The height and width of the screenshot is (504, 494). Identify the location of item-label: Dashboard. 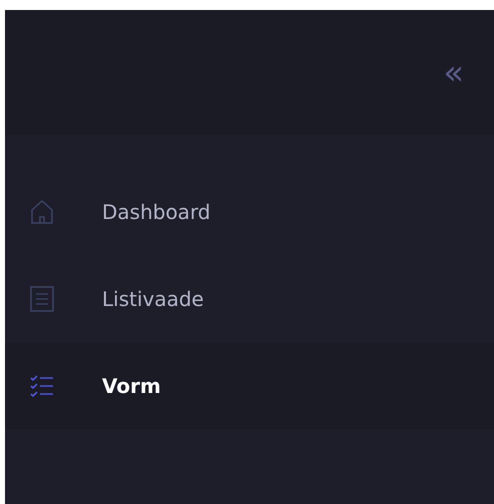
(156, 212).